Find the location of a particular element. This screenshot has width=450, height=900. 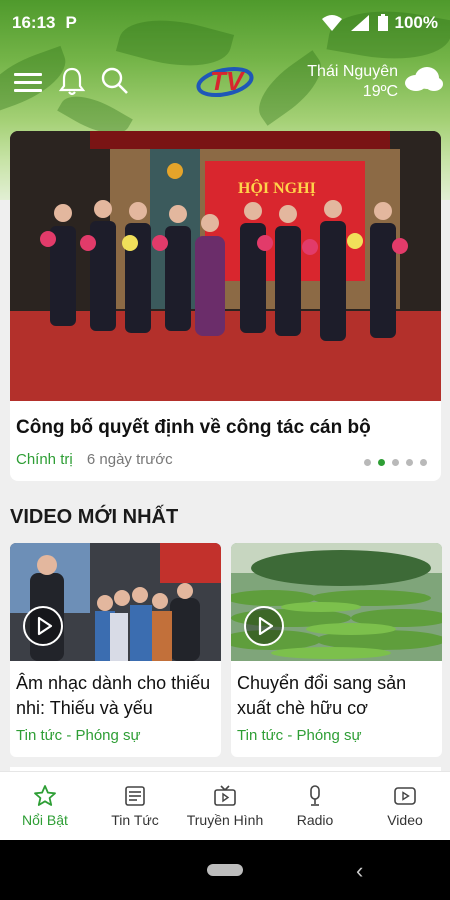

system-navigation-bar: ‹ is located at coordinates (225, 870).